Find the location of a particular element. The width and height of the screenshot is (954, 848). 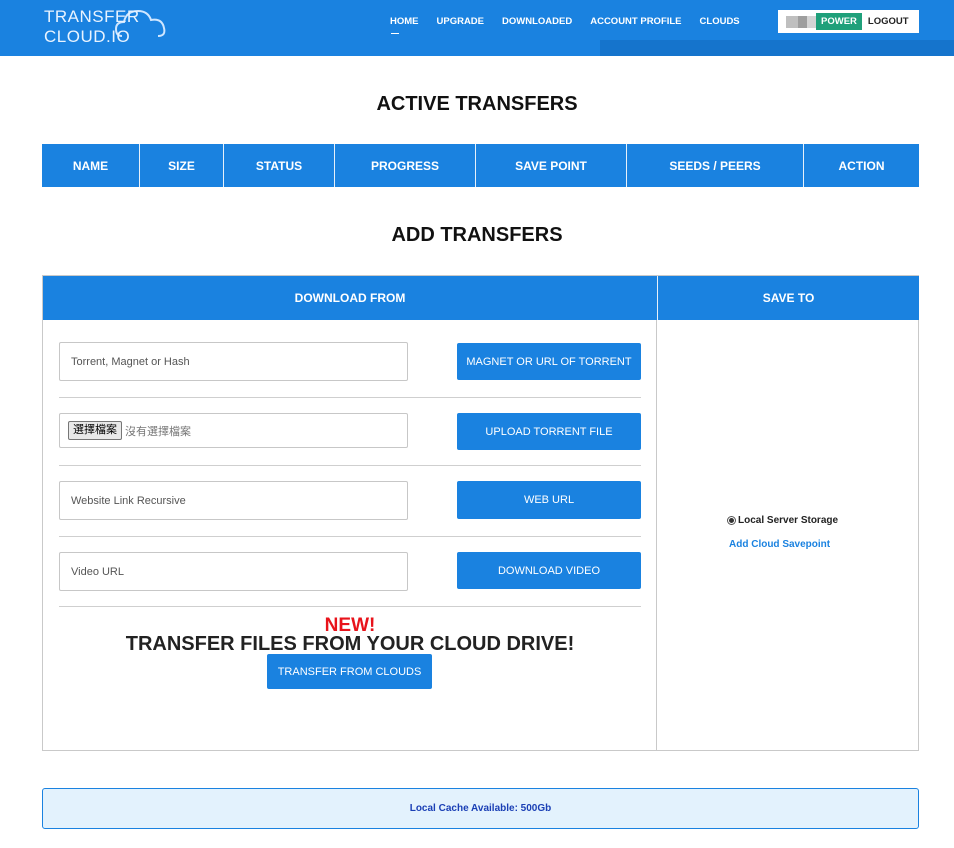

local-cache-text: Local Cache Available: 500Gb is located at coordinates (480, 808).